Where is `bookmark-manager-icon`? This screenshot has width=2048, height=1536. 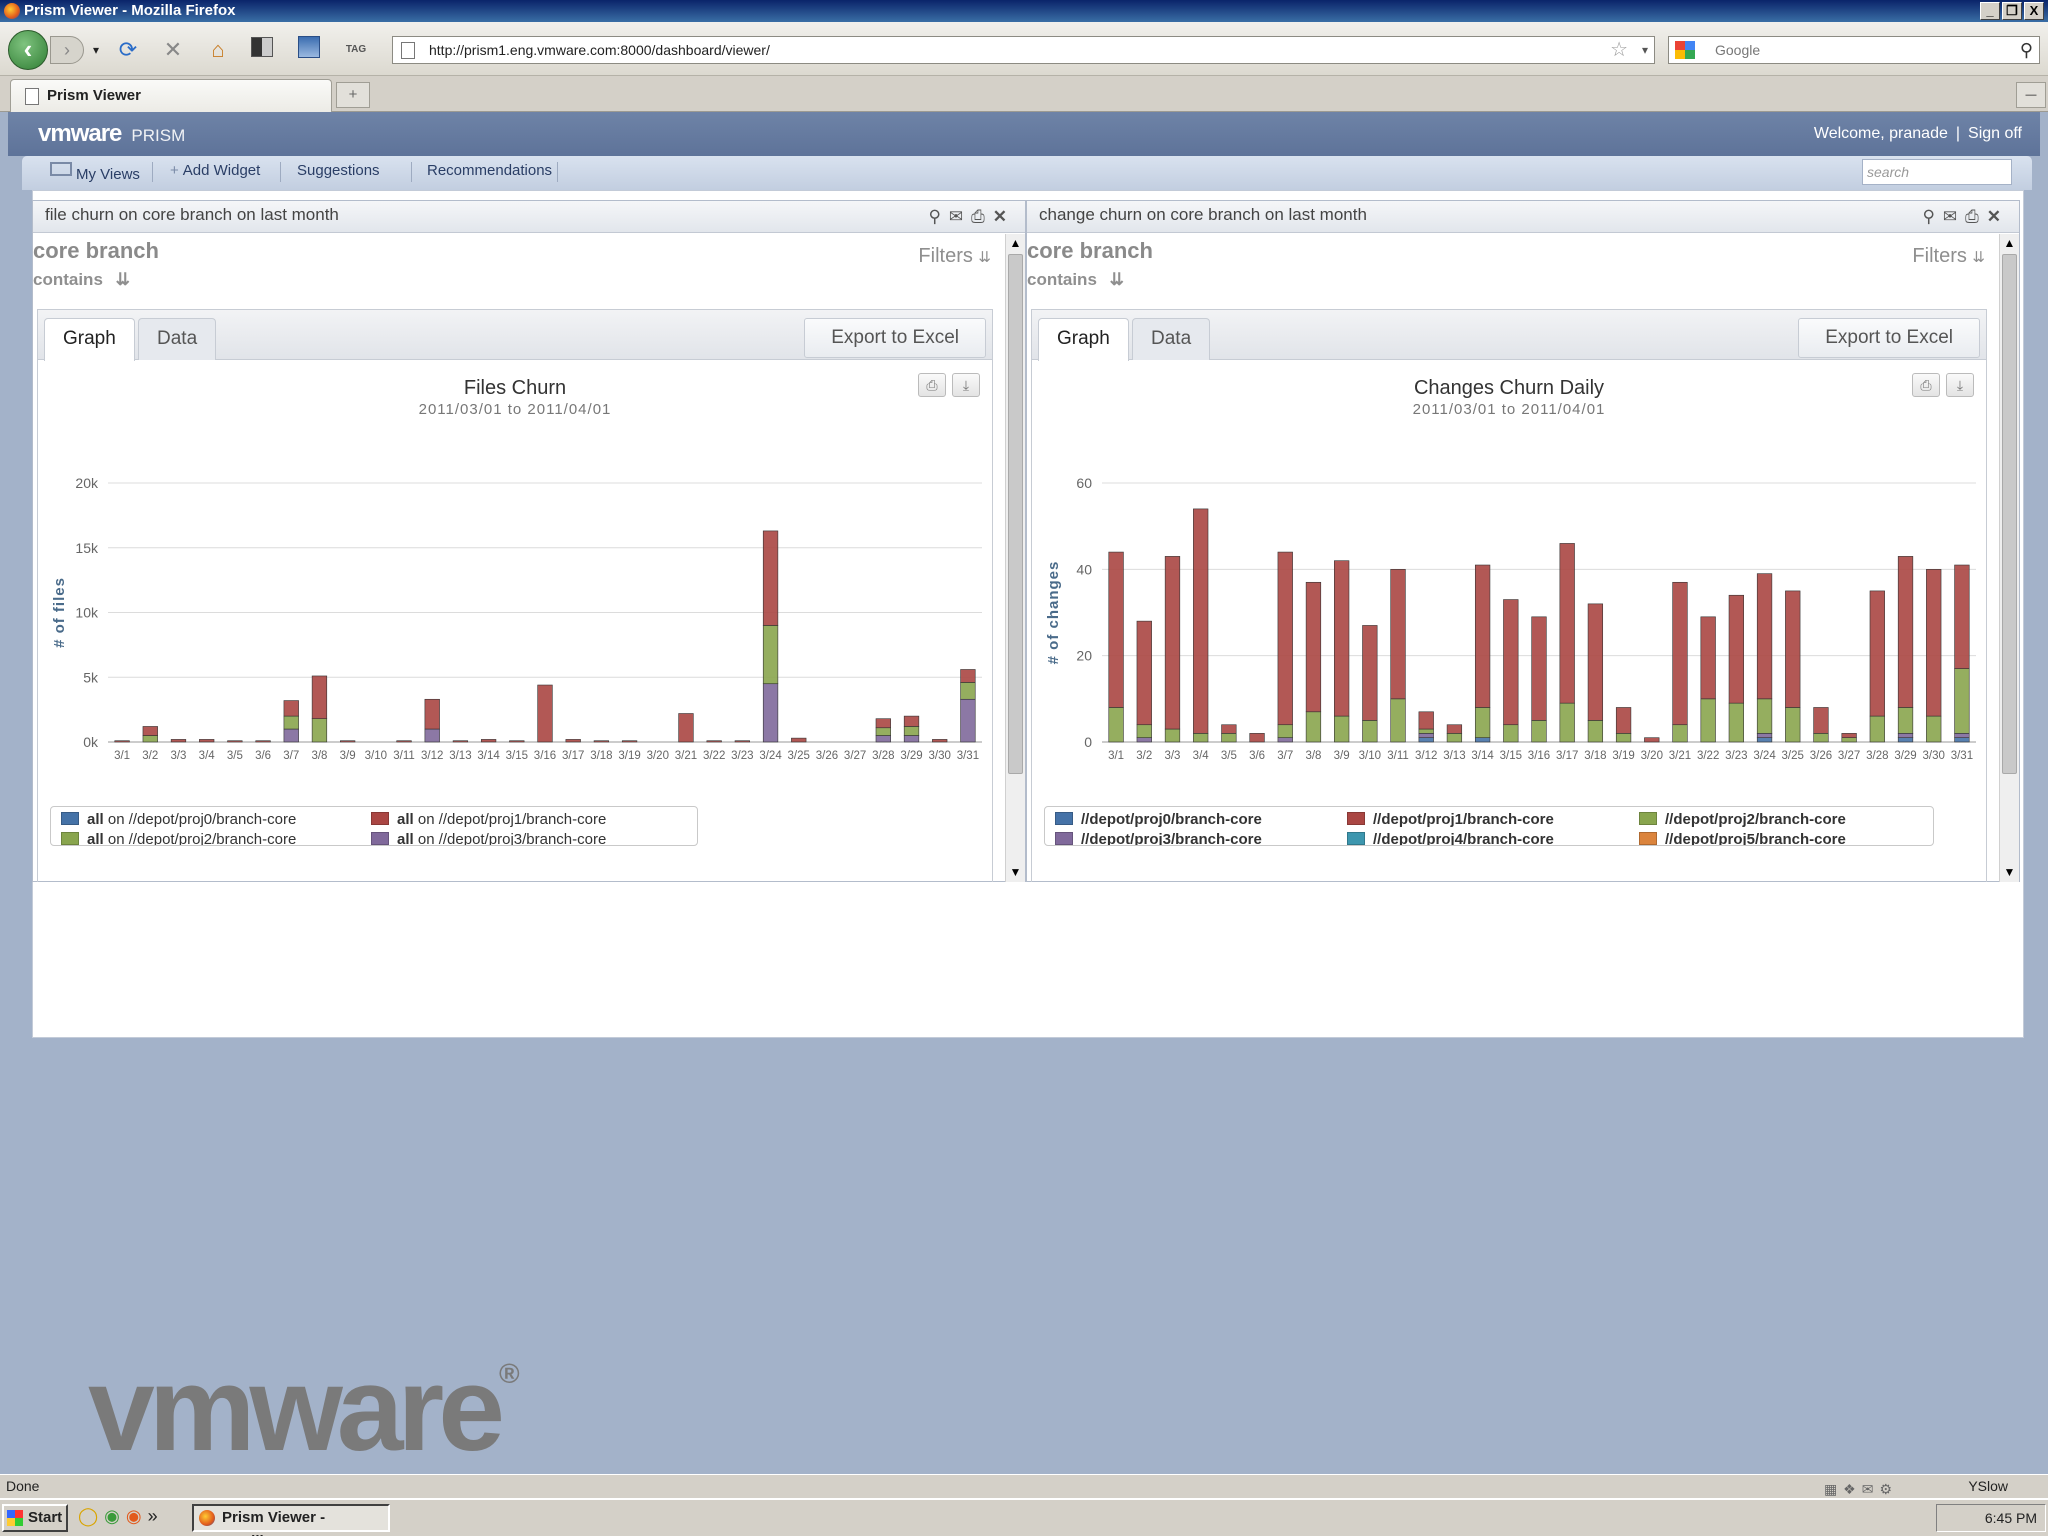
bookmark-manager-icon is located at coordinates (262, 50).